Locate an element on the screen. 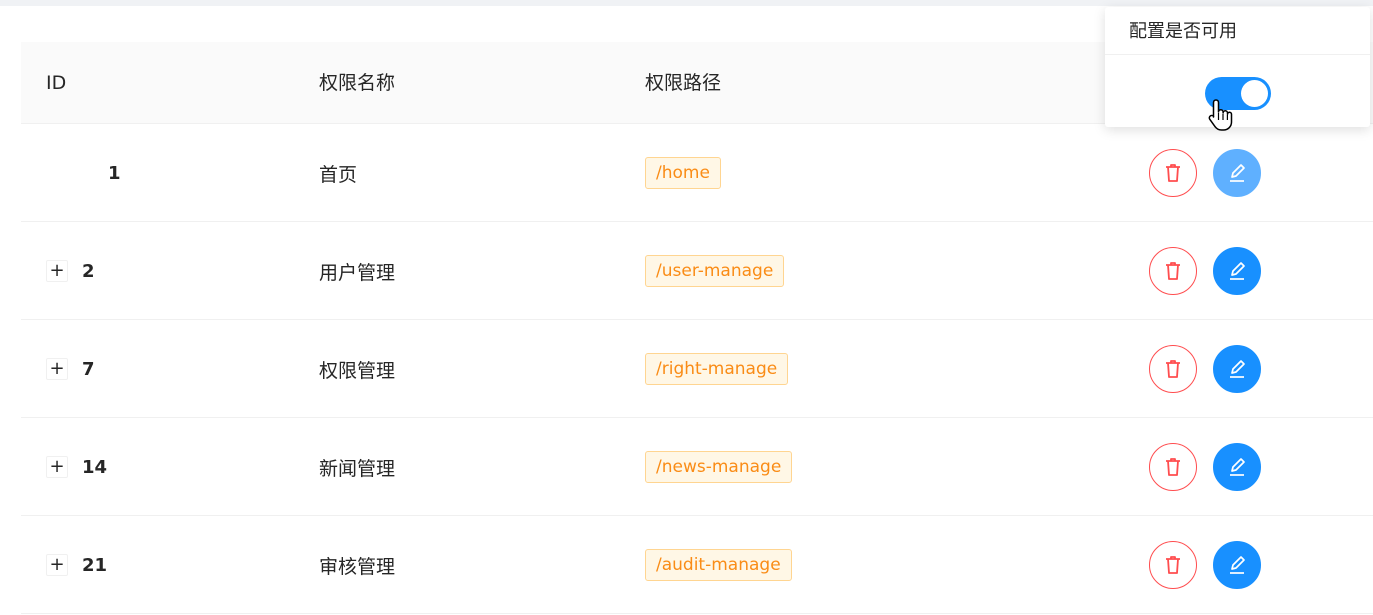 This screenshot has width=1373, height=615. row-name: 权限管理 is located at coordinates (357, 370).